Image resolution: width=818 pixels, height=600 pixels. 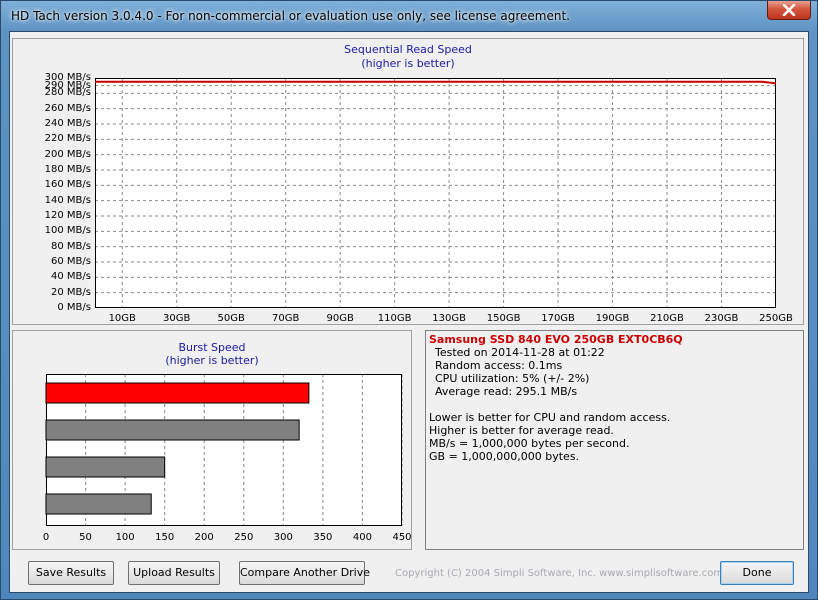 What do you see at coordinates (776, 318) in the screenshot?
I see `seq-x-tick-label: 250GB` at bounding box center [776, 318].